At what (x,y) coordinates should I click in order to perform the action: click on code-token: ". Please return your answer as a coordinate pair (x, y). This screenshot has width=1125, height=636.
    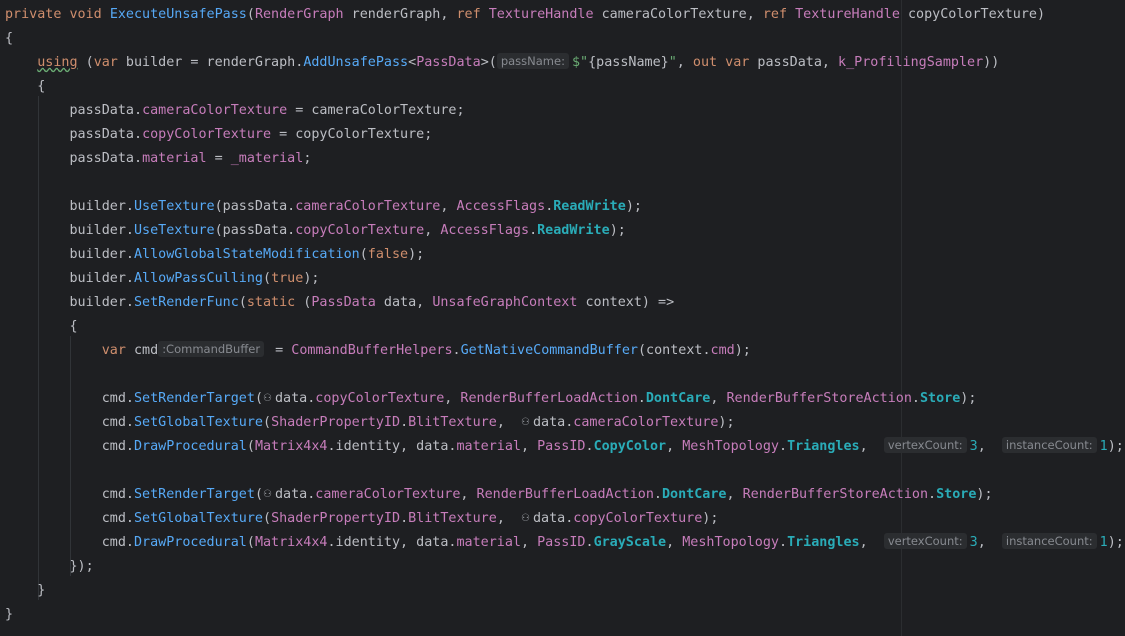
    Looking at the image, I should click on (672, 62).